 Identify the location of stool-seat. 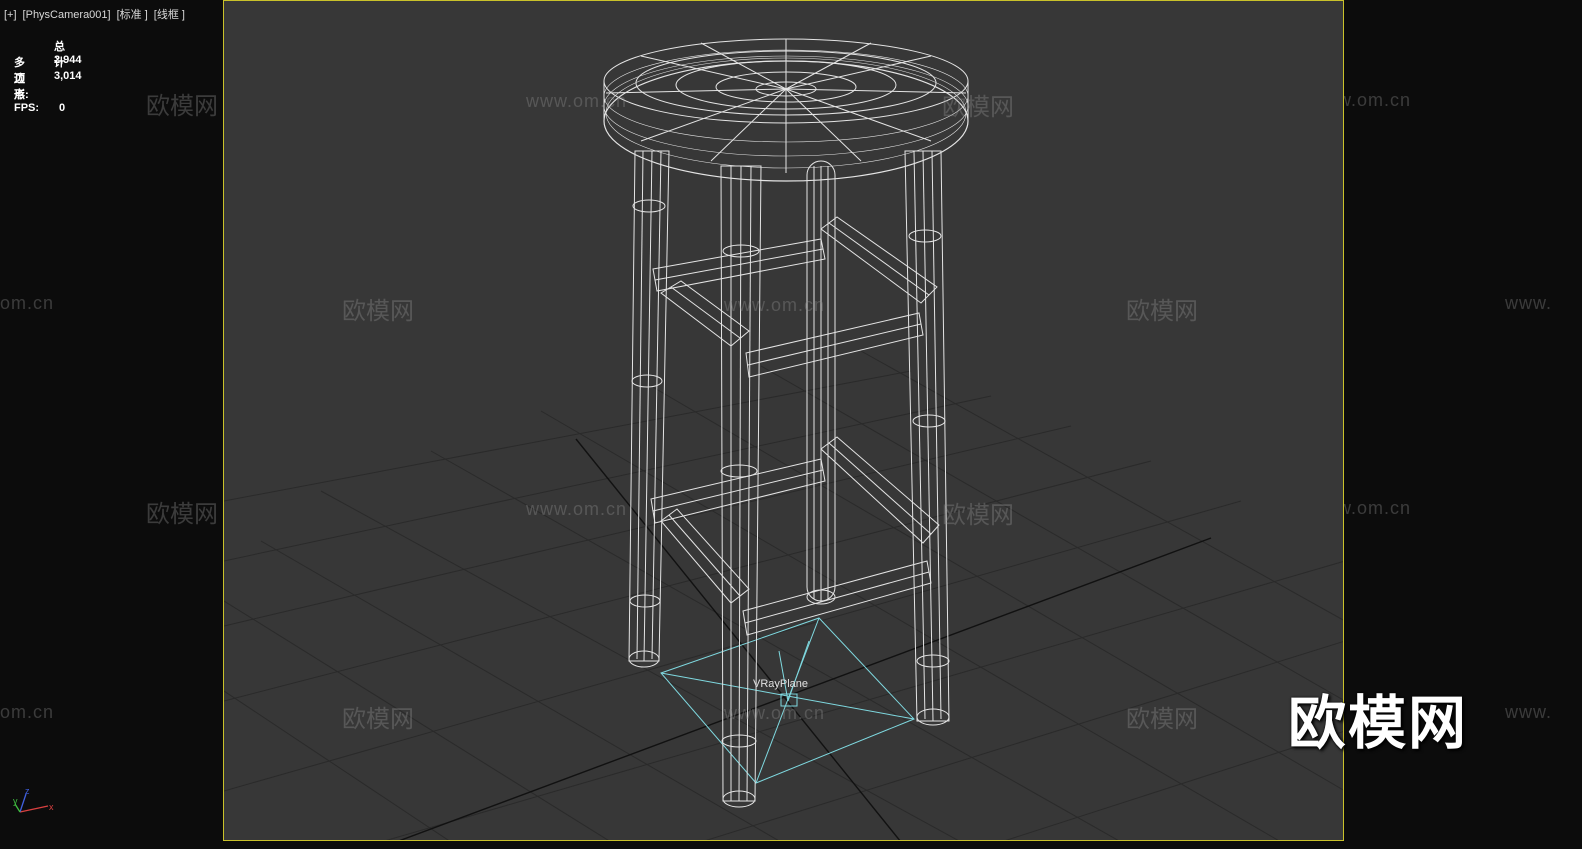
(786, 110).